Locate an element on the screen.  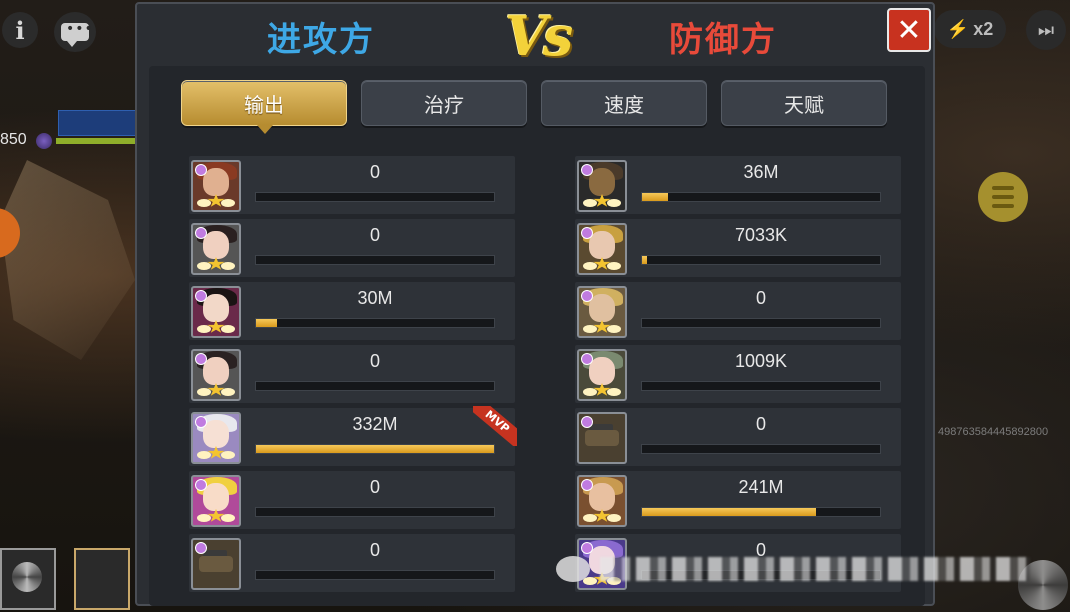
score-number: 4987635844458928​00 is located at coordinates (993, 432).